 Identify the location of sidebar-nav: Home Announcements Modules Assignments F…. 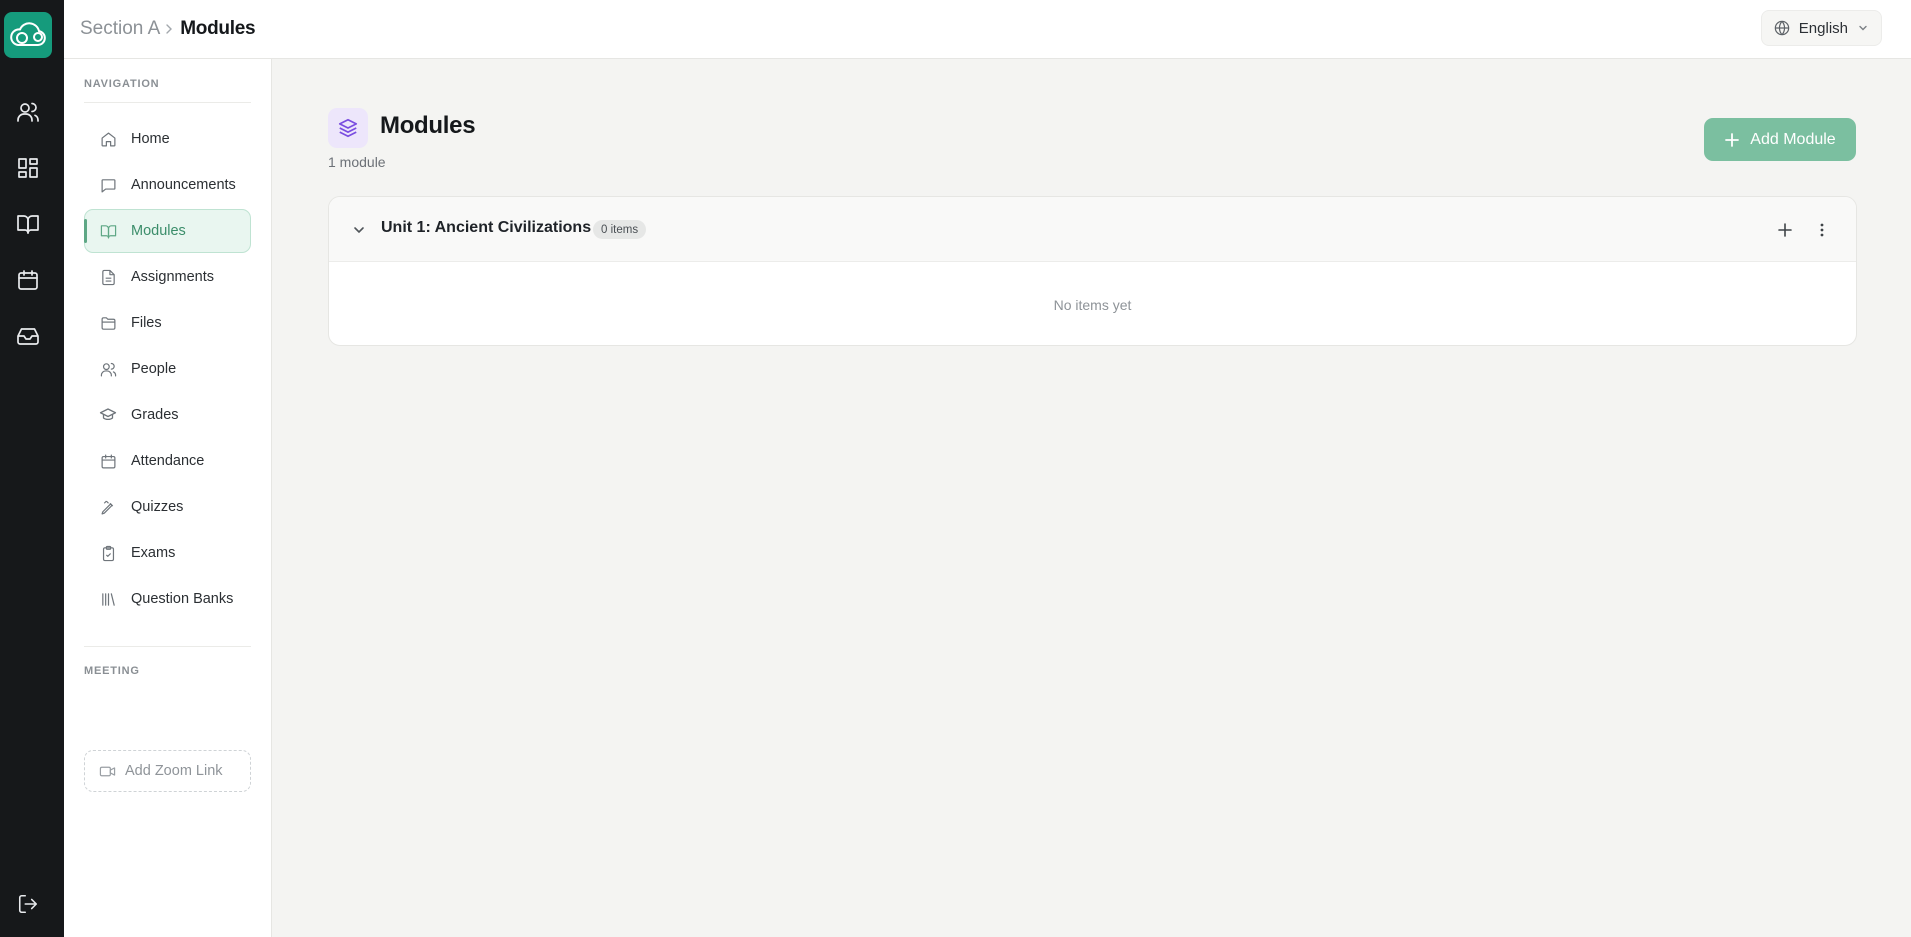
(167, 370).